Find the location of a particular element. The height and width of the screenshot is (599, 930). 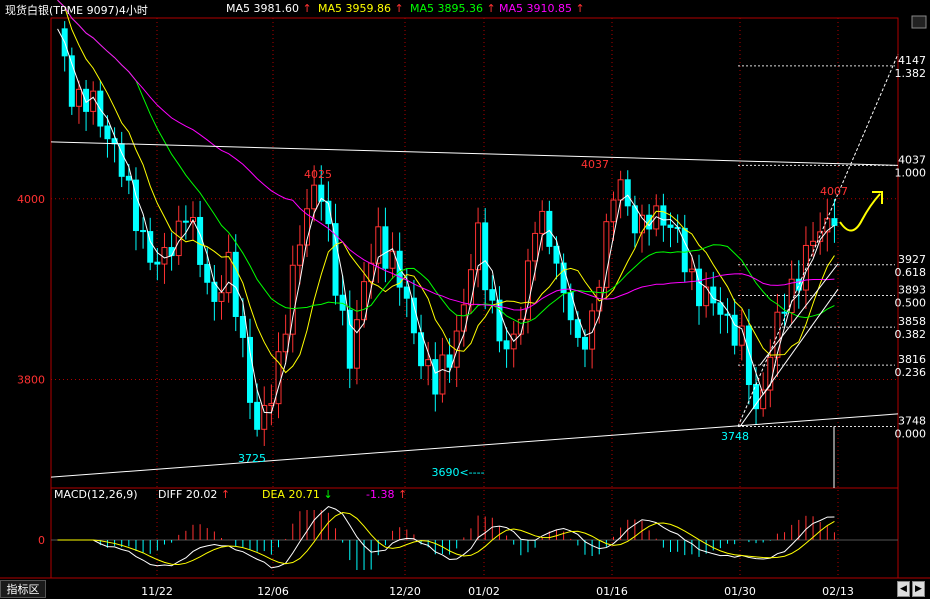

chart-title: 现货白银(TPME 9097)4小时 is located at coordinates (76, 10).